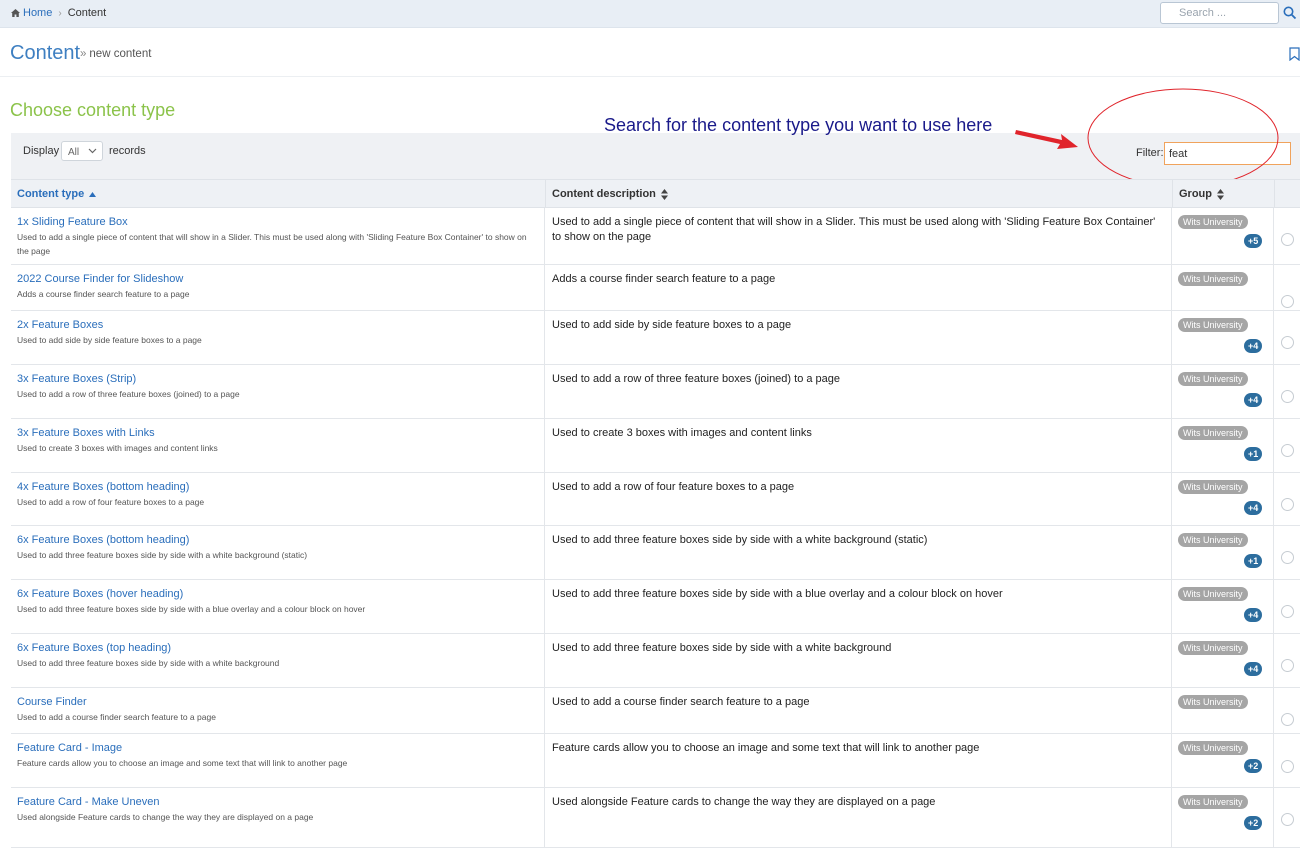 This screenshot has width=1300, height=848. Describe the element at coordinates (1046, 139) in the screenshot. I see `annotation-arrow-icon` at that location.